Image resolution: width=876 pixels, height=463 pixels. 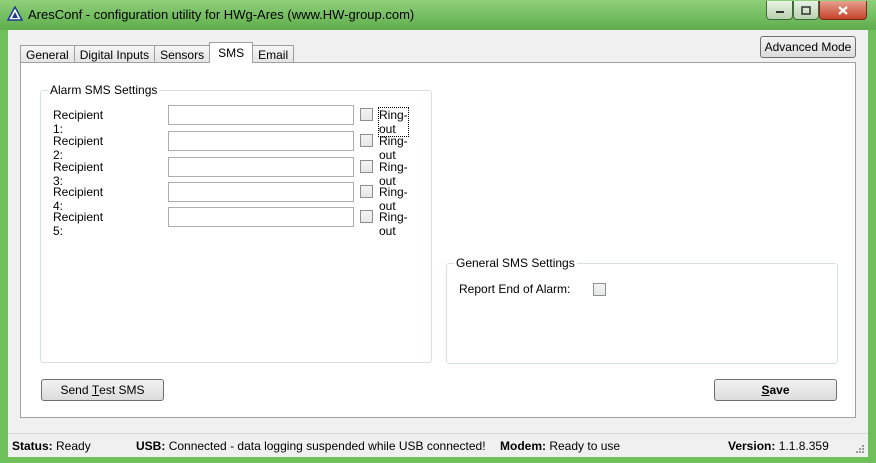 I want to click on tab-sms: SMS, so click(x=231, y=52).